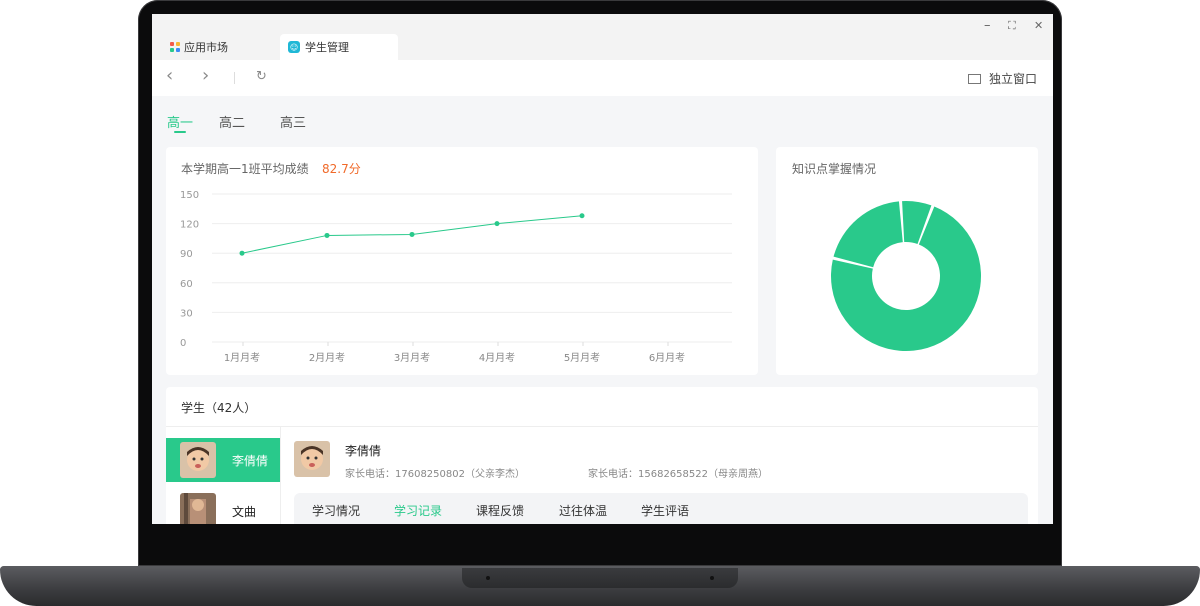 This screenshot has height=606, width=1200. I want to click on students-title: 学生（42人）, so click(219, 408).